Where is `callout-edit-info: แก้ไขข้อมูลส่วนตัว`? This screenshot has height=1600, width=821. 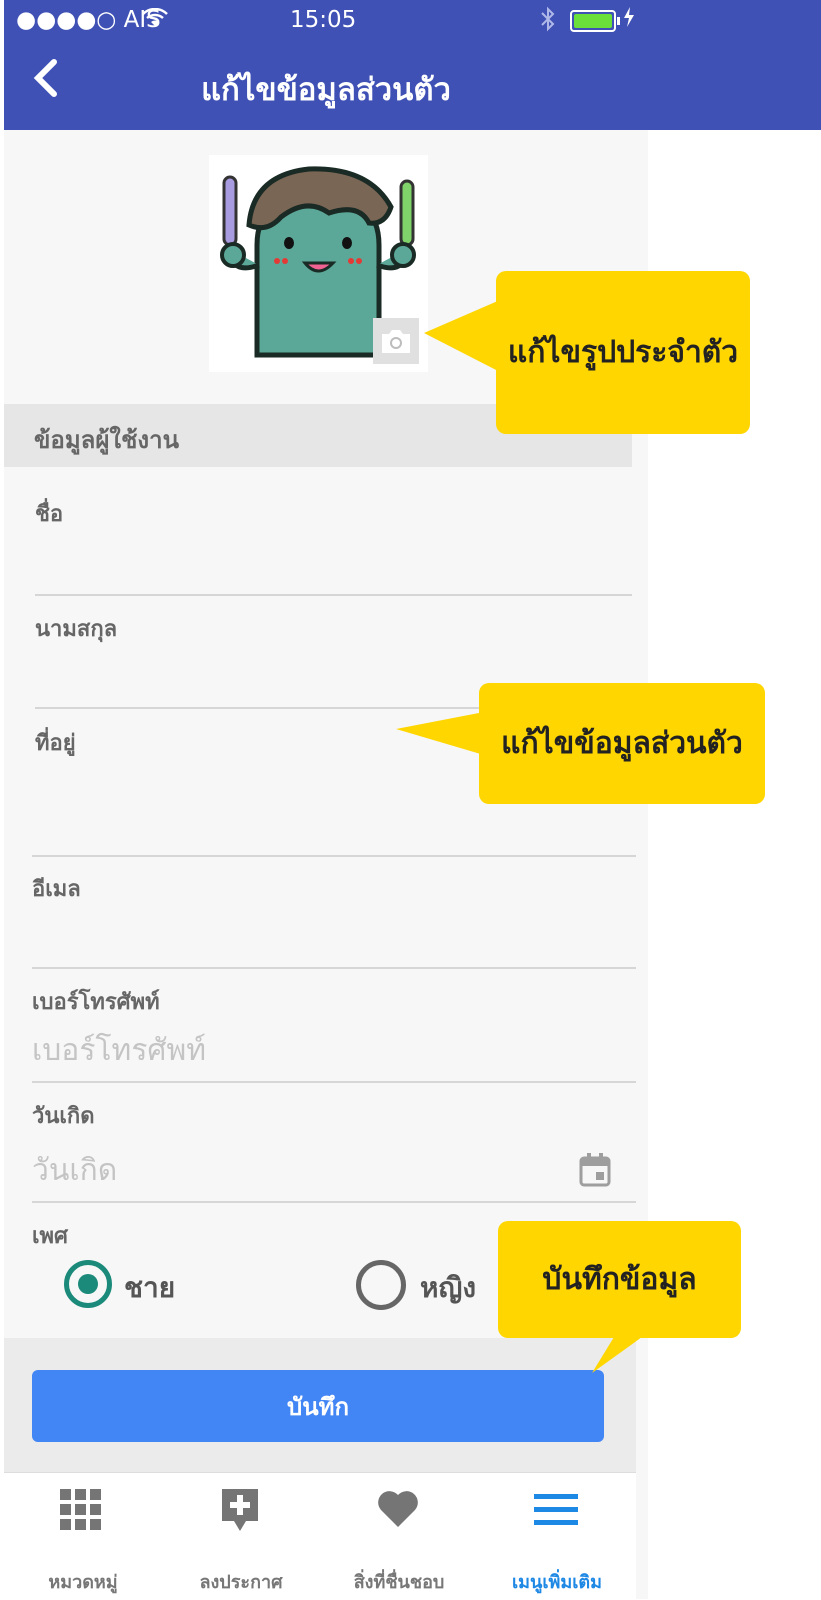
callout-edit-info: แก้ไขข้อมูลส่วนตัว is located at coordinates (622, 743).